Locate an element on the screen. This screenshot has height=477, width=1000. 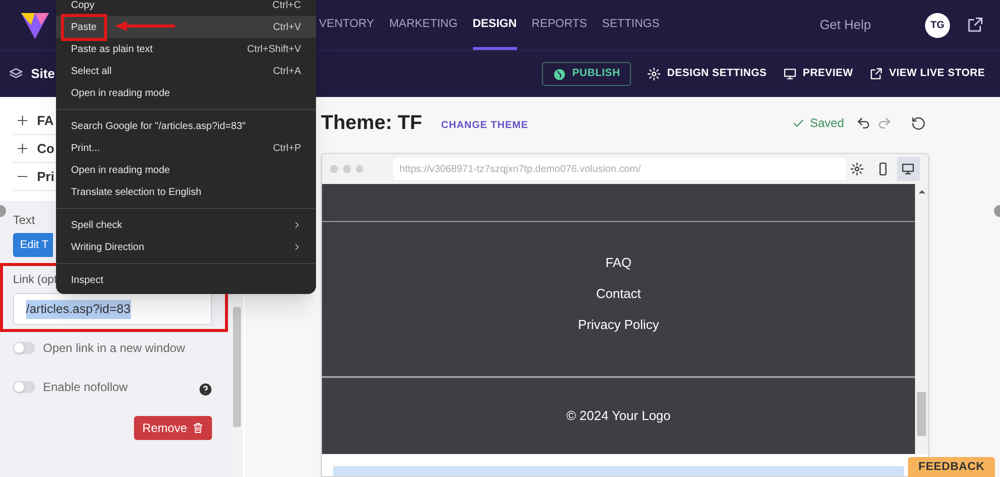
design-settings-button: DESIGN SETTINGS is located at coordinates (707, 74).